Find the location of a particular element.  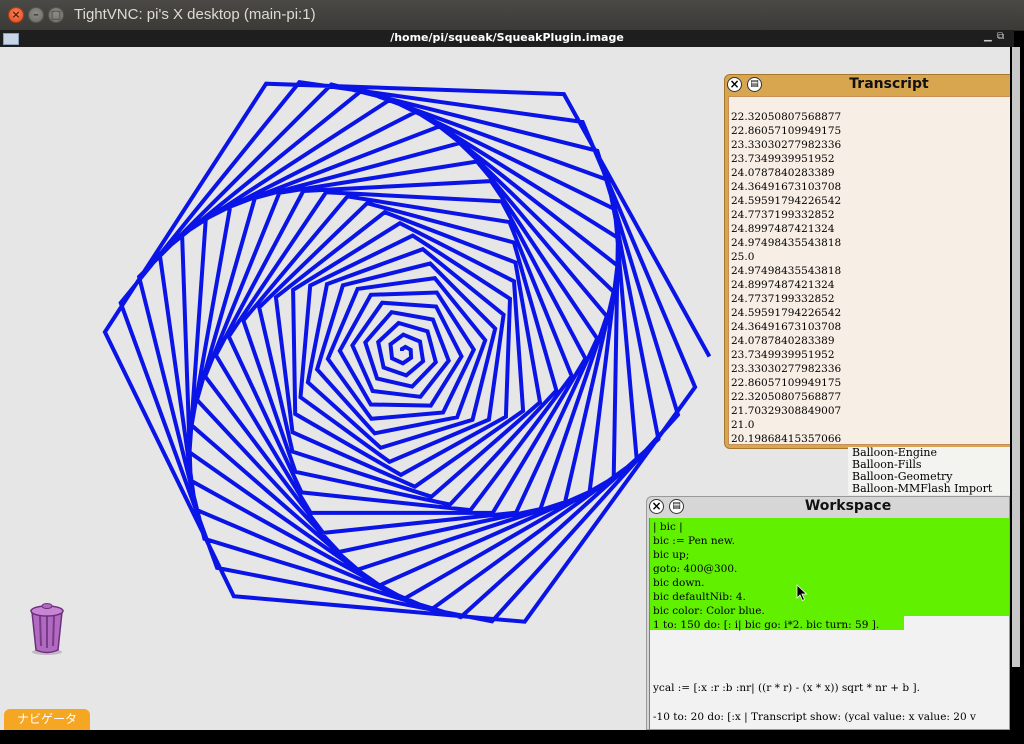

workspace-menu-icon: ▤ is located at coordinates (676, 506).